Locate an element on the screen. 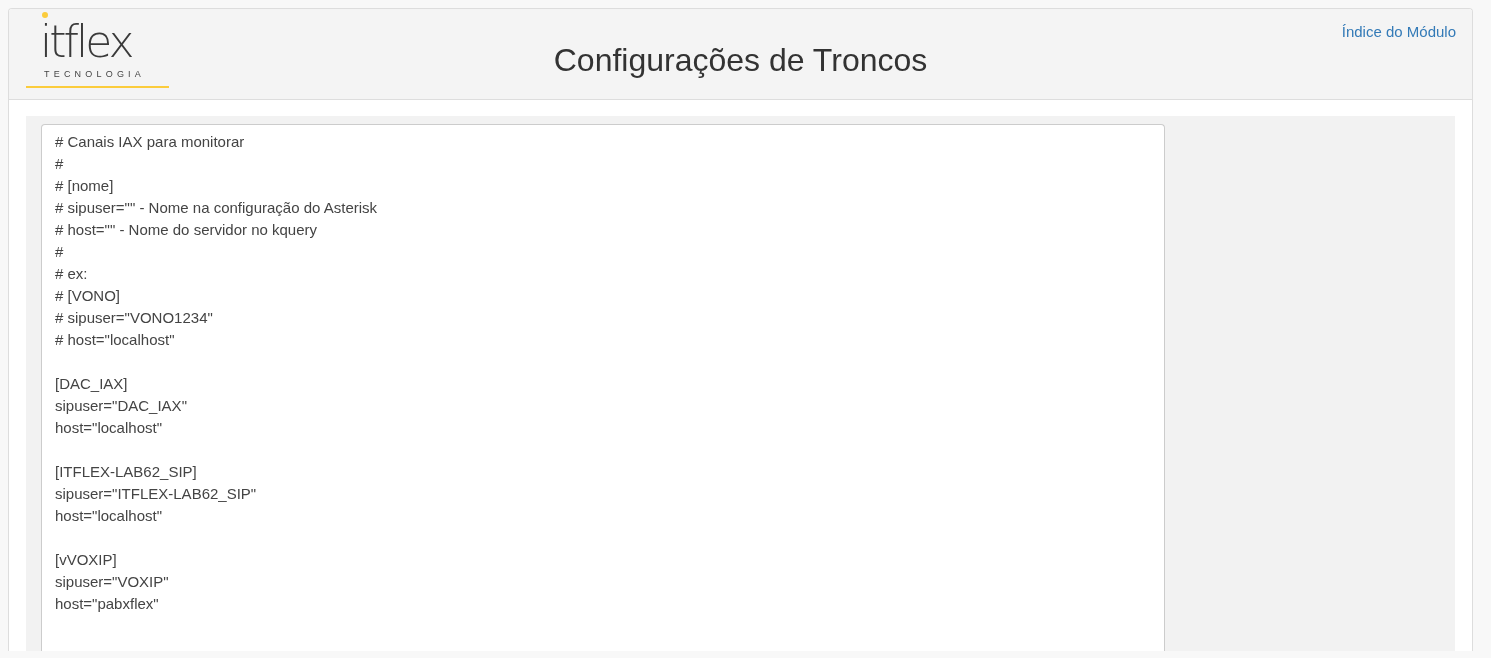 The height and width of the screenshot is (658, 1491). logo-dot-icon is located at coordinates (45, 15).